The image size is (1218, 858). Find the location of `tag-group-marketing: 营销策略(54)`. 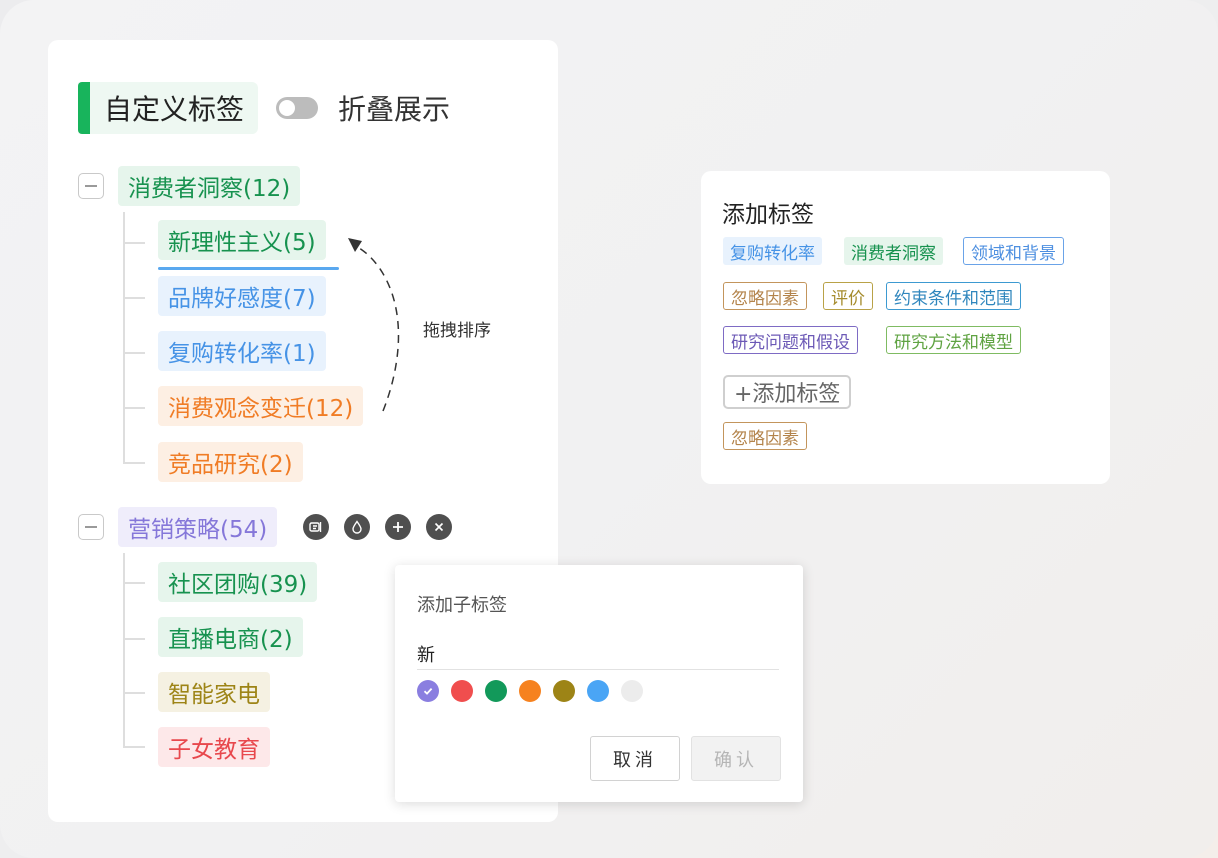

tag-group-marketing: 营销策略(54) is located at coordinates (272, 527).